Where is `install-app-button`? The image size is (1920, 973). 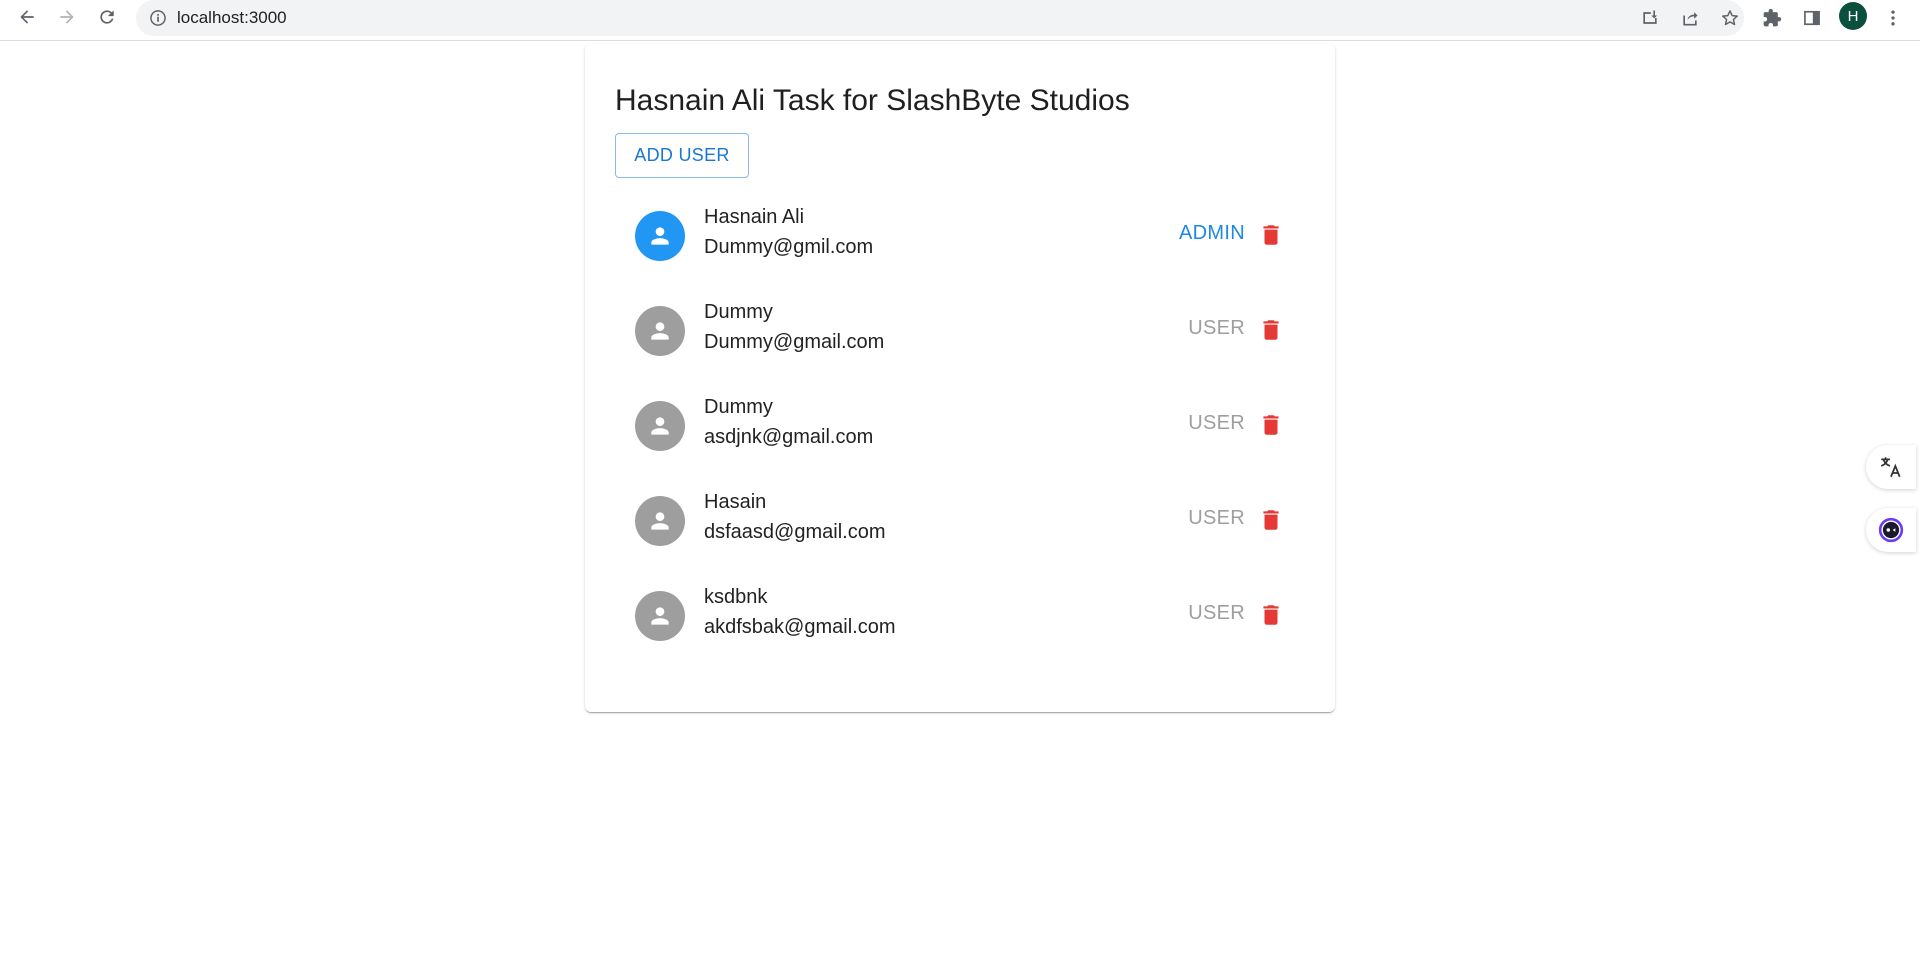 install-app-button is located at coordinates (1650, 18).